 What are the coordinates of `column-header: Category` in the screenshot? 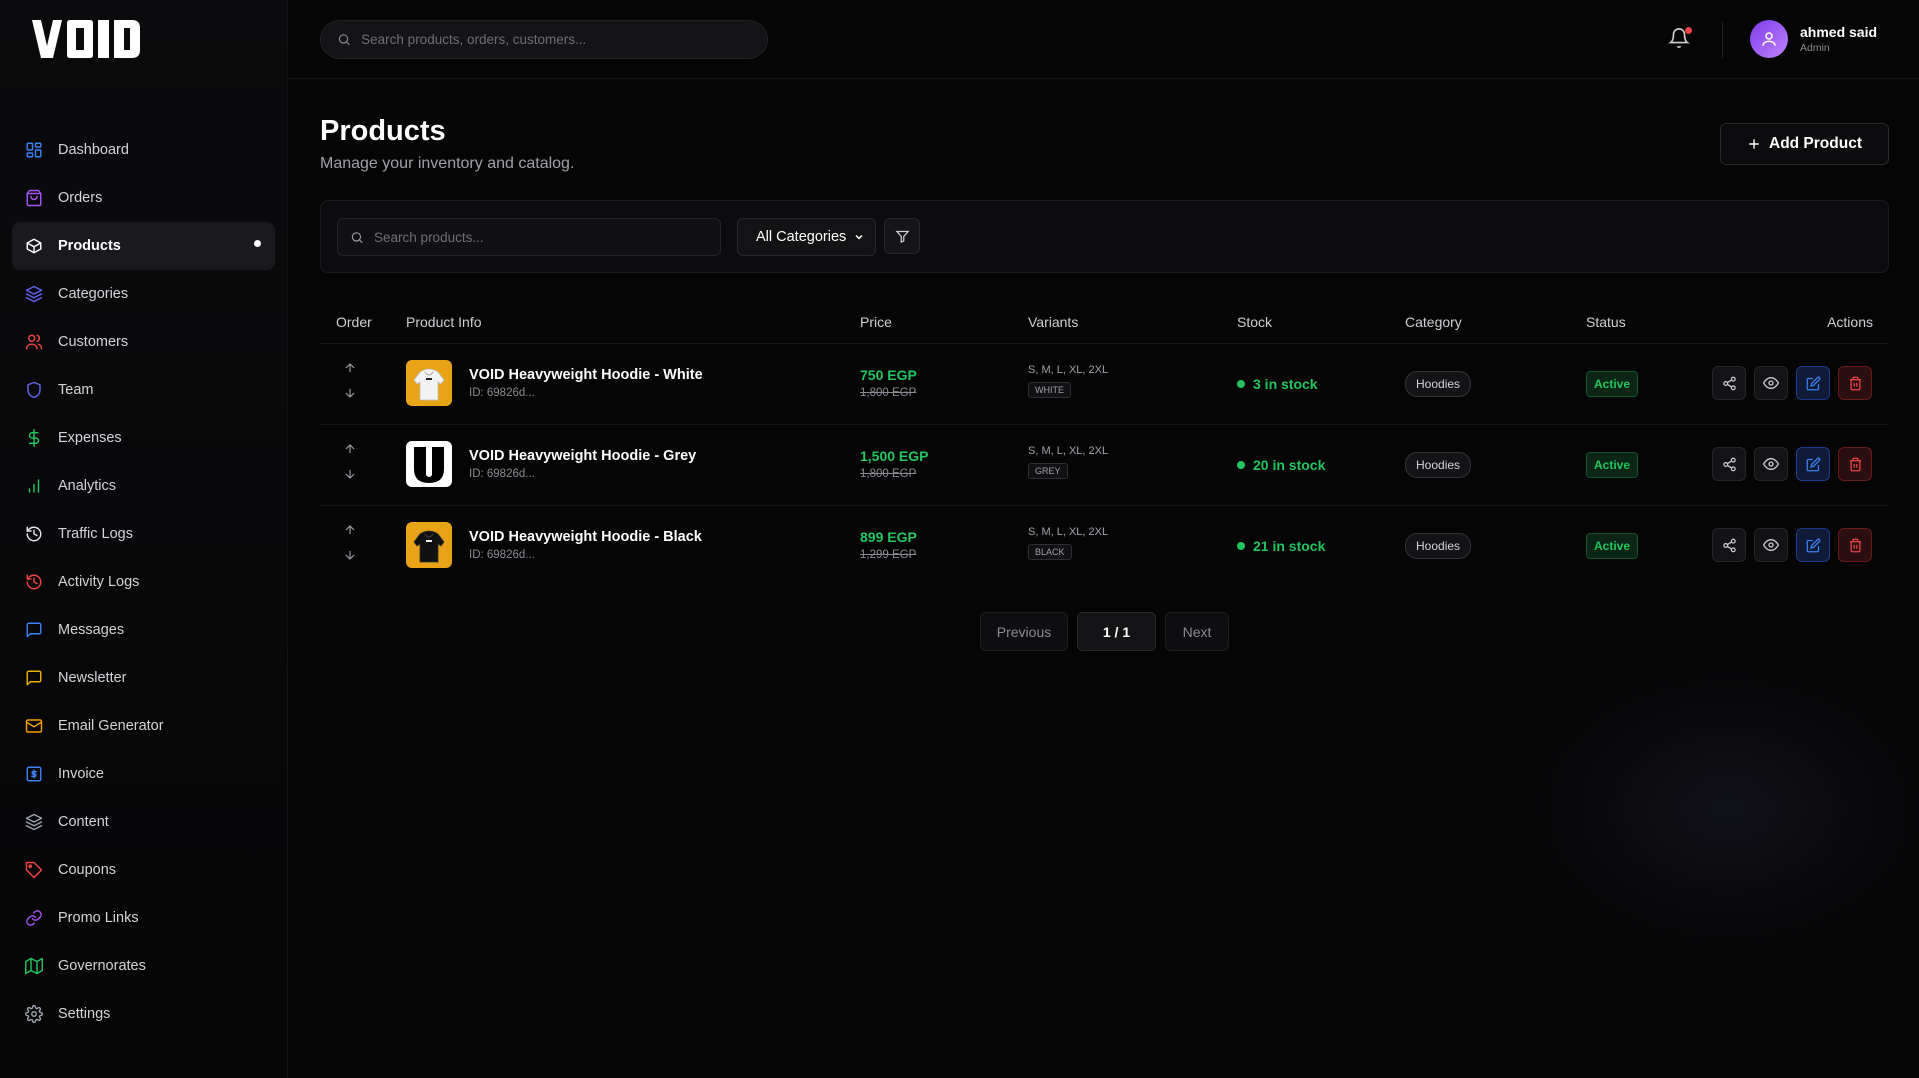 It's located at (1433, 322).